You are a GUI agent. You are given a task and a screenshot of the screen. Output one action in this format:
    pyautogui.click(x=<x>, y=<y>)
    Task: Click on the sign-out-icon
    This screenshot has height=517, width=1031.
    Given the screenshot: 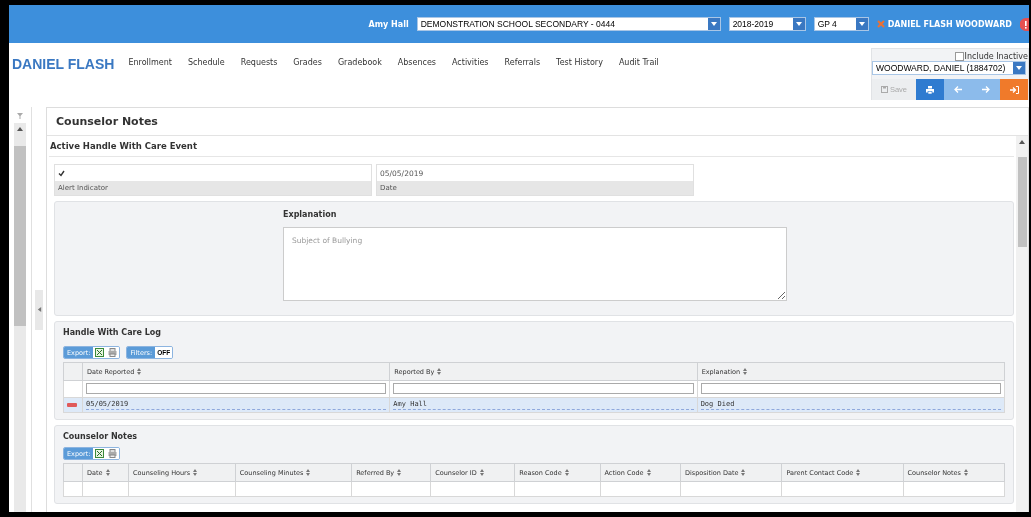 What is the action you would take?
    pyautogui.click(x=1014, y=89)
    